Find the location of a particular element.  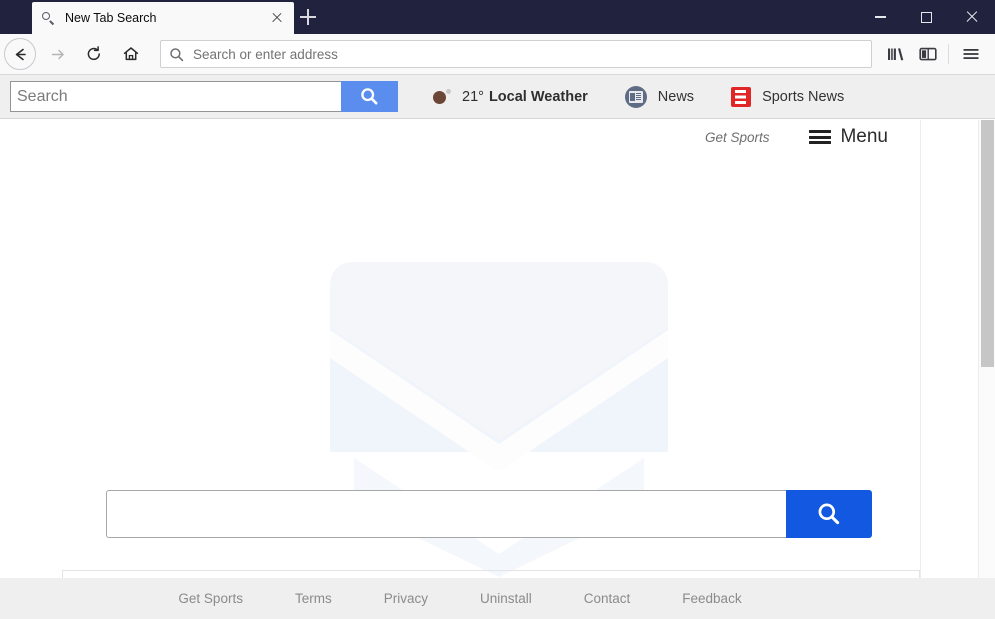

forward-button is located at coordinates (57, 54).